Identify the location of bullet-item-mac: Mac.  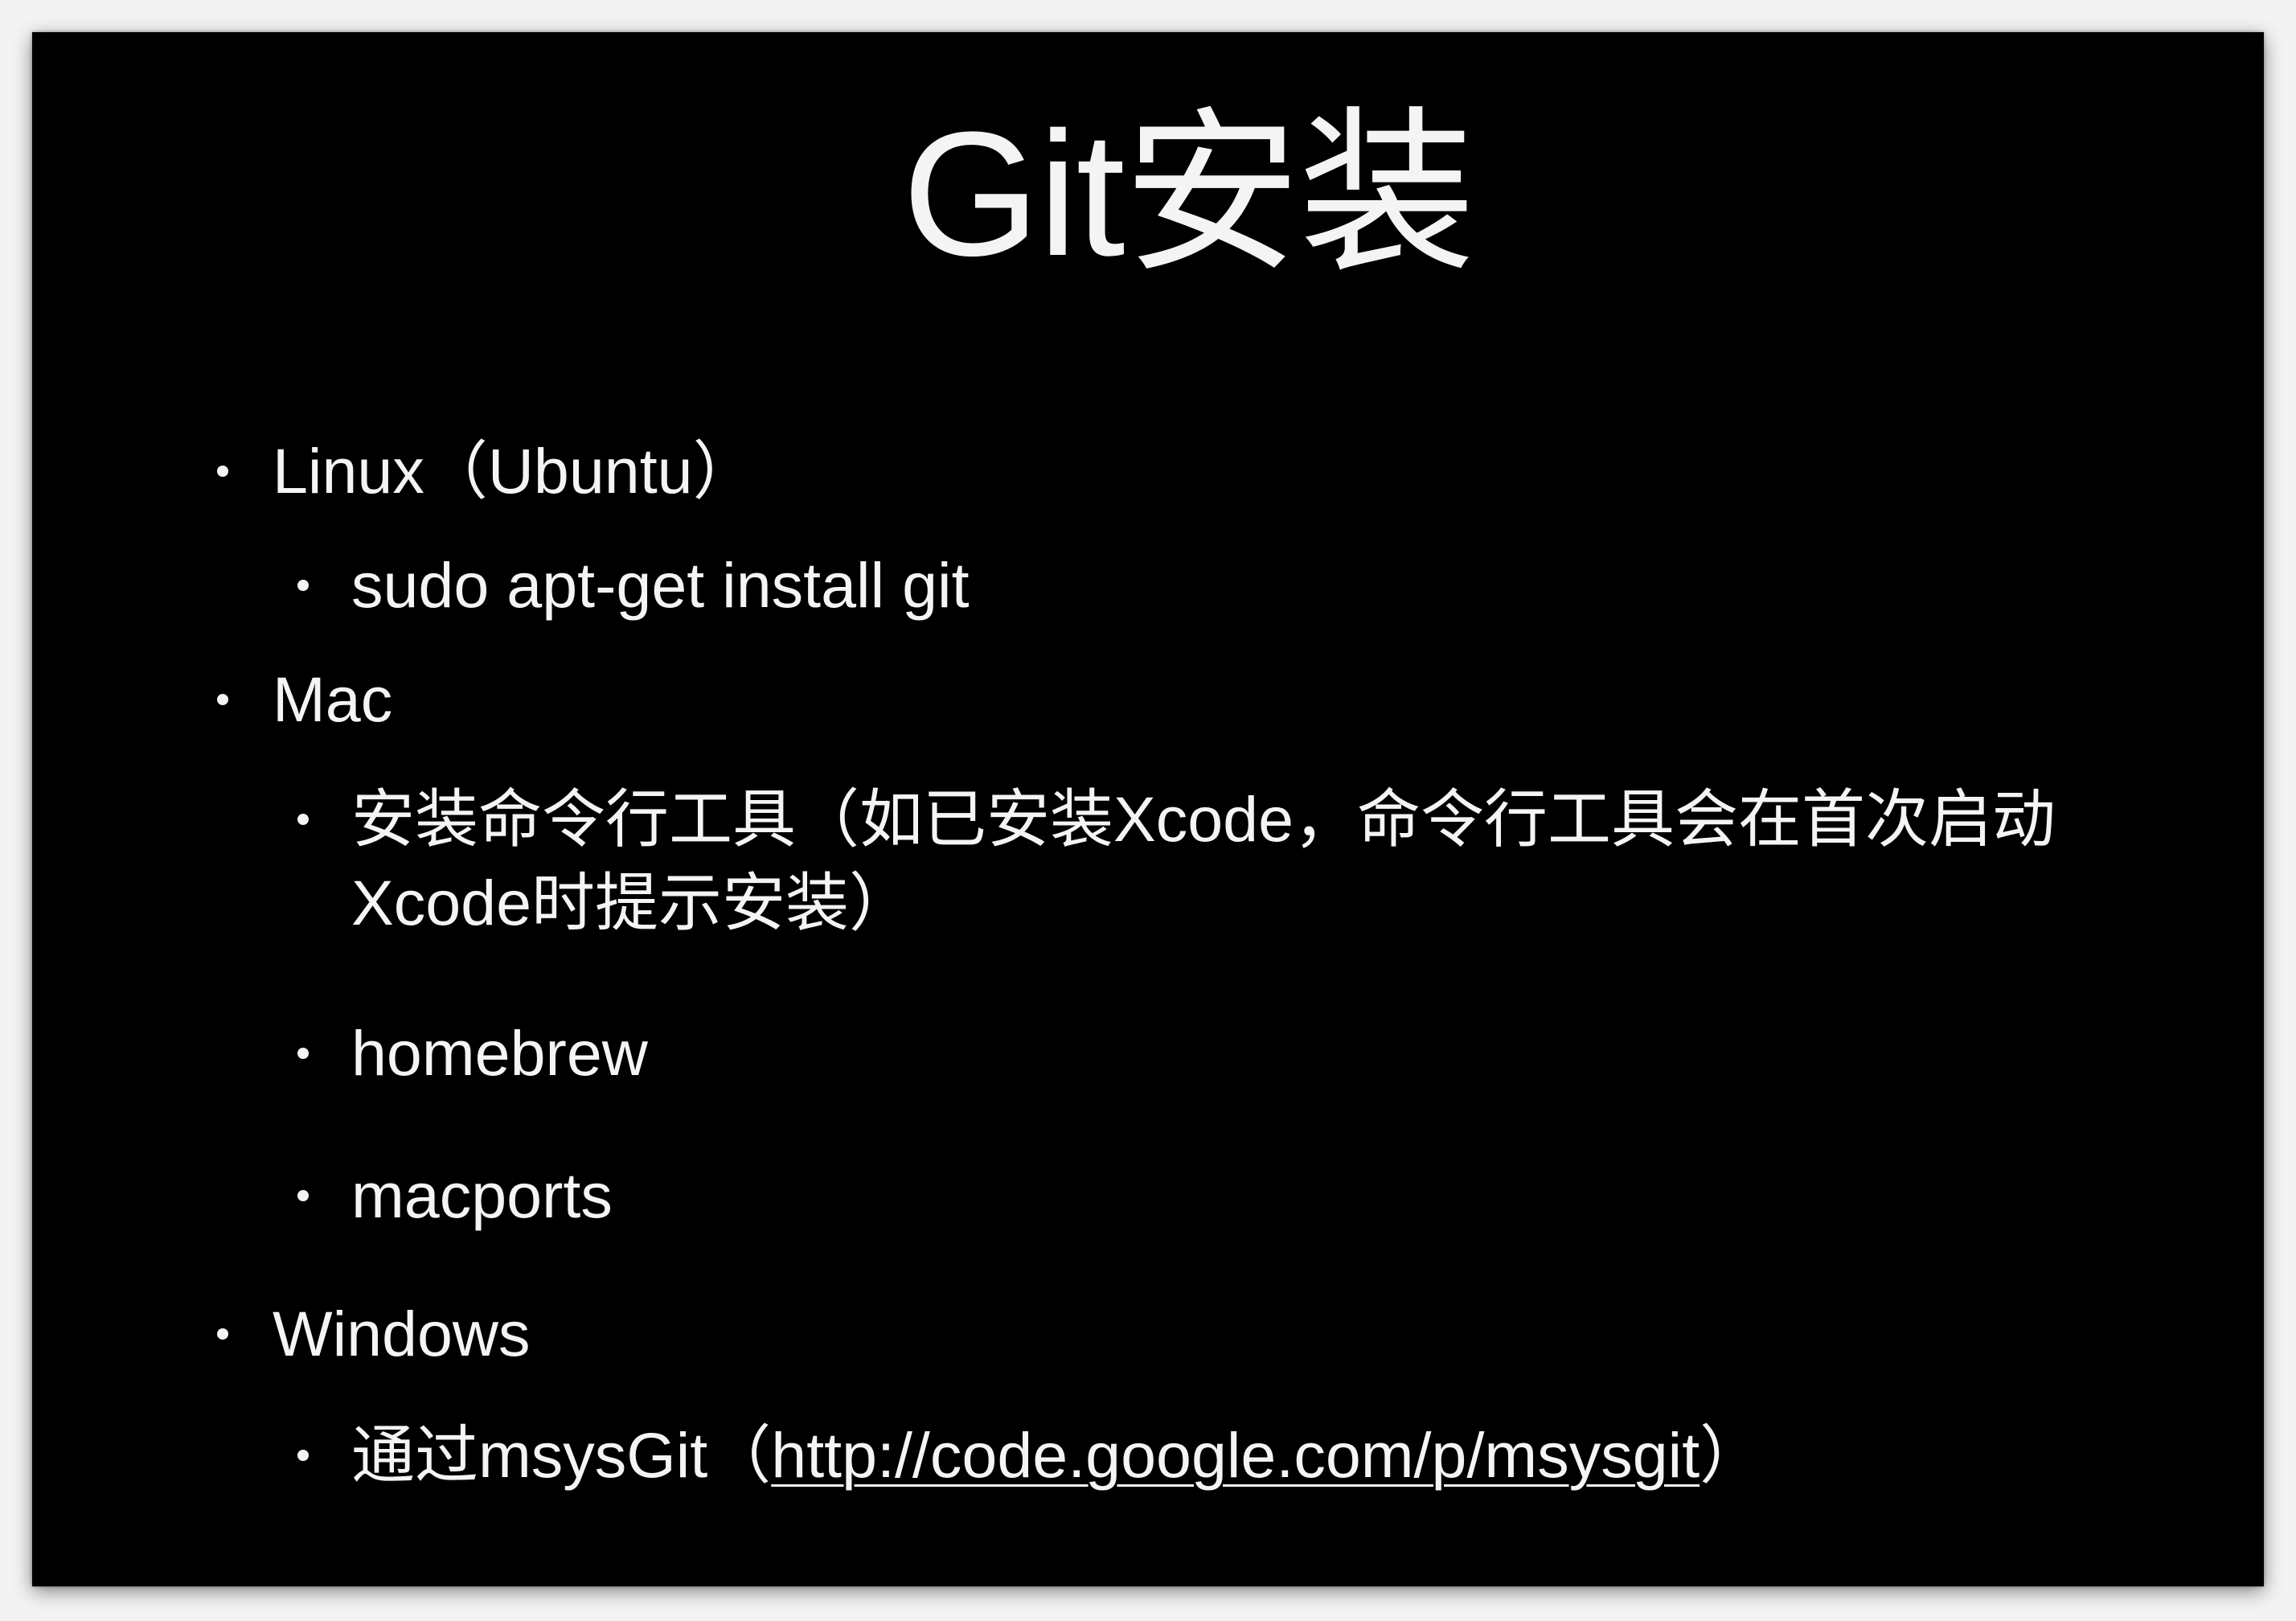
(1148, 699).